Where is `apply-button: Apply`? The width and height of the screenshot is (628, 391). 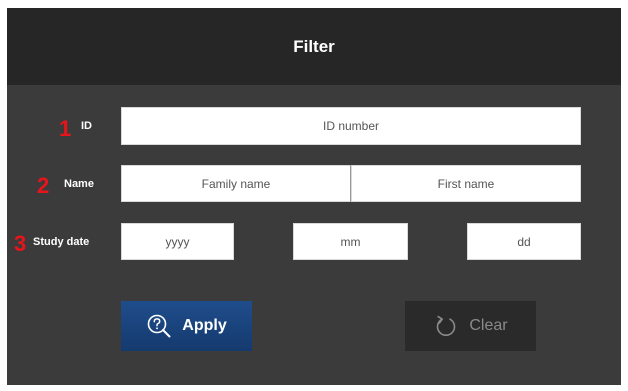 apply-button: Apply is located at coordinates (186, 326).